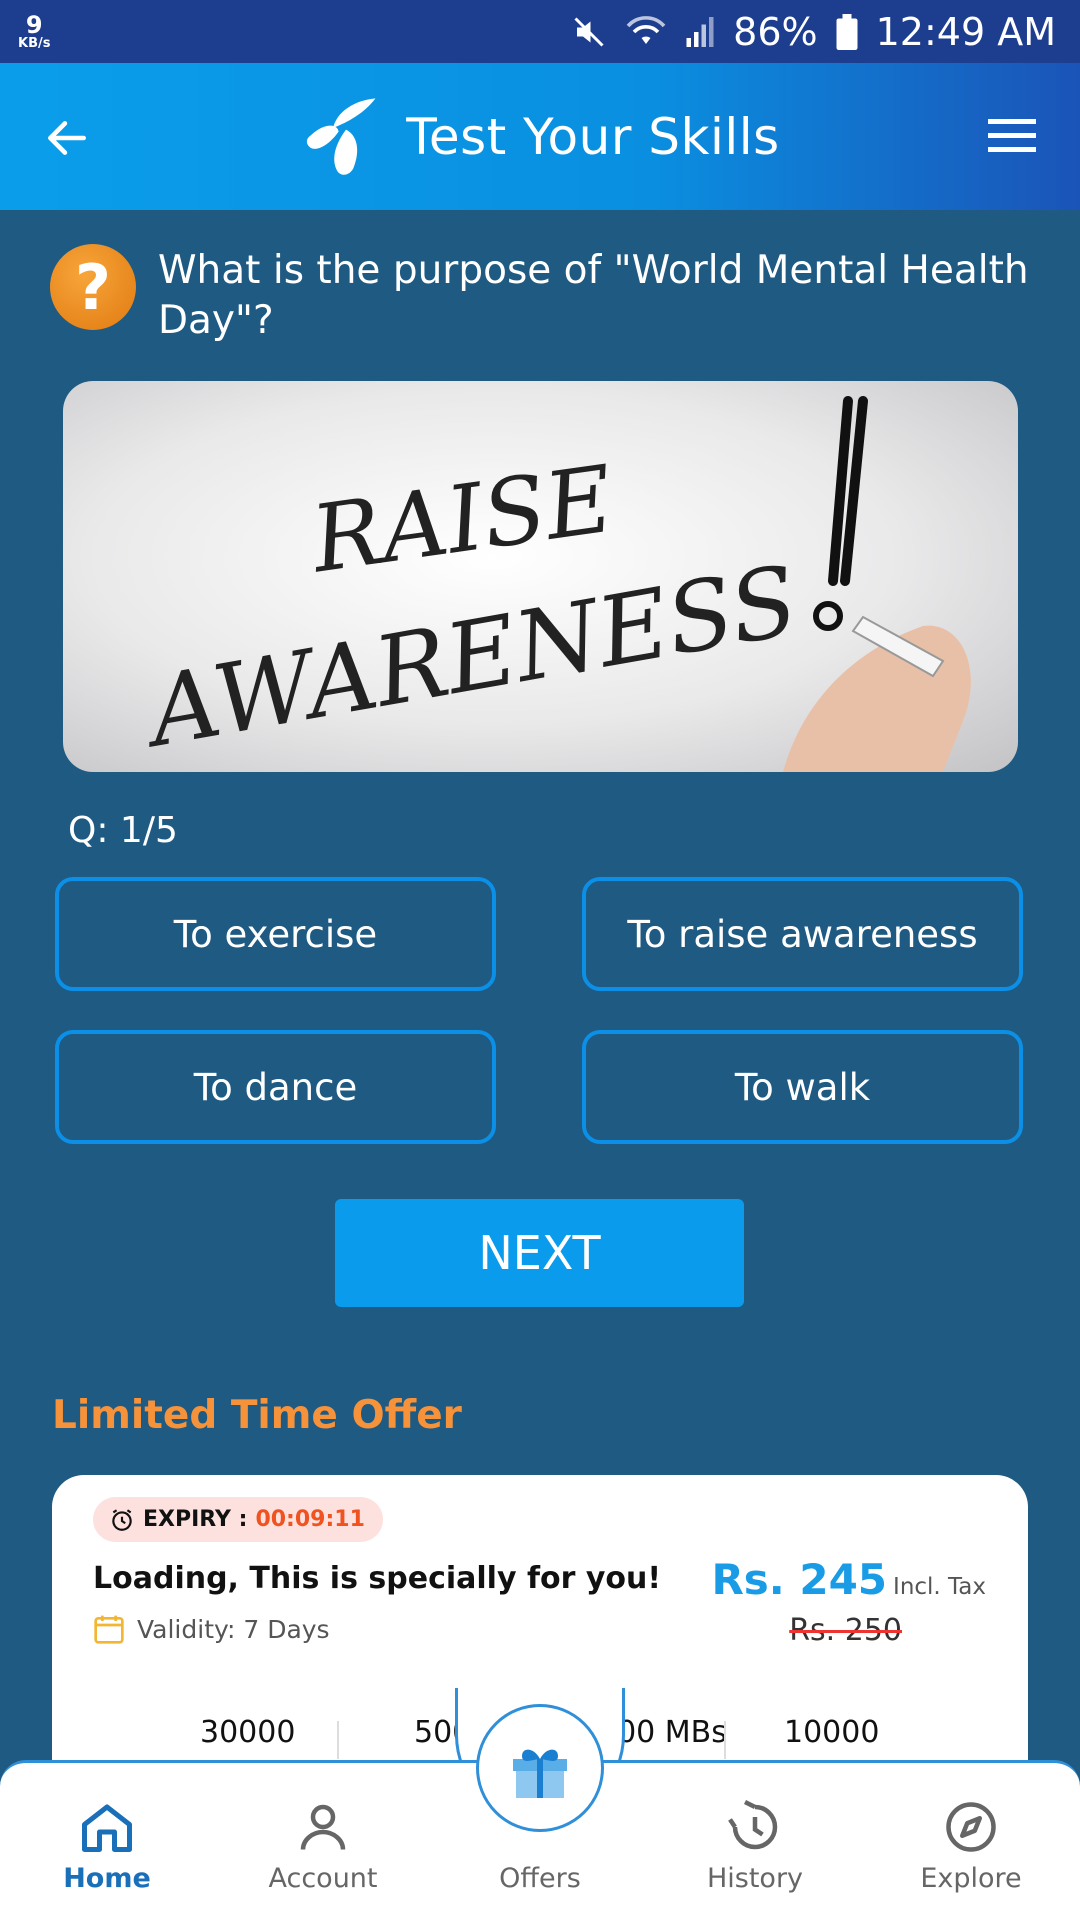 Image resolution: width=1080 pixels, height=1920 pixels. Describe the element at coordinates (93, 287) in the screenshot. I see `question-mark-icon: ?` at that location.